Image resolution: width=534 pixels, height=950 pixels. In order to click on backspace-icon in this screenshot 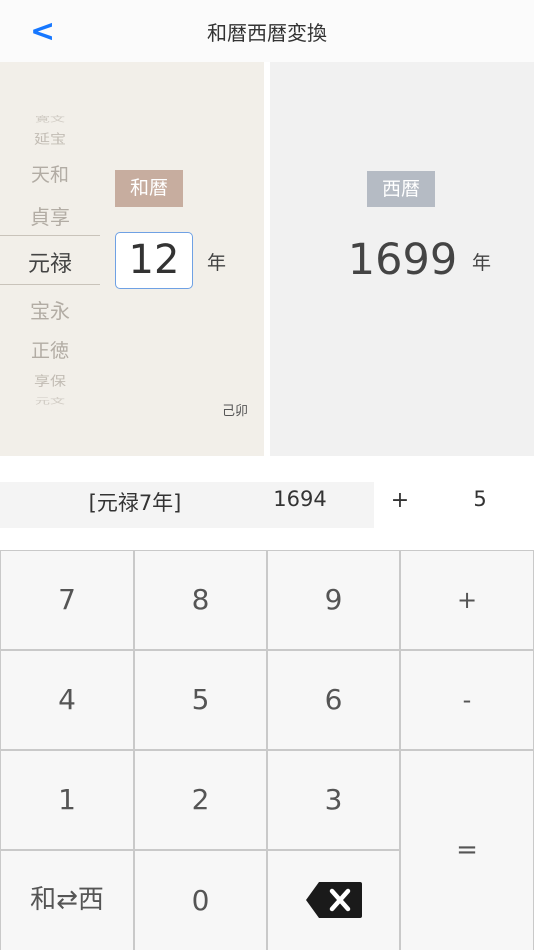, I will do `click(334, 900)`.